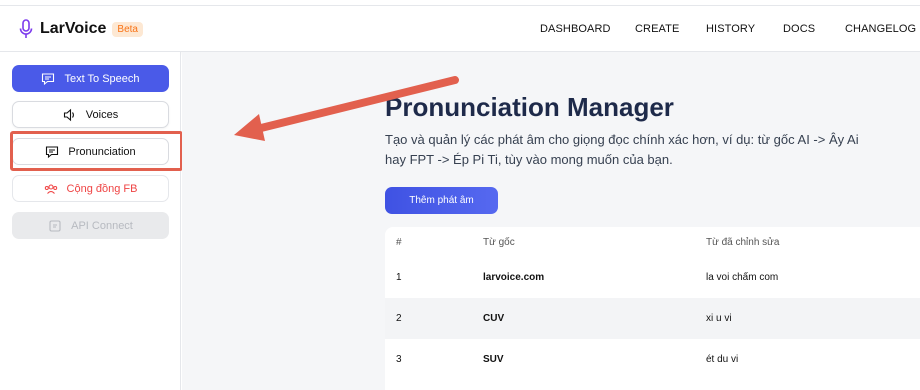 The width and height of the screenshot is (920, 390). Describe the element at coordinates (346, 108) in the screenshot. I see `annotation-arrow` at that location.